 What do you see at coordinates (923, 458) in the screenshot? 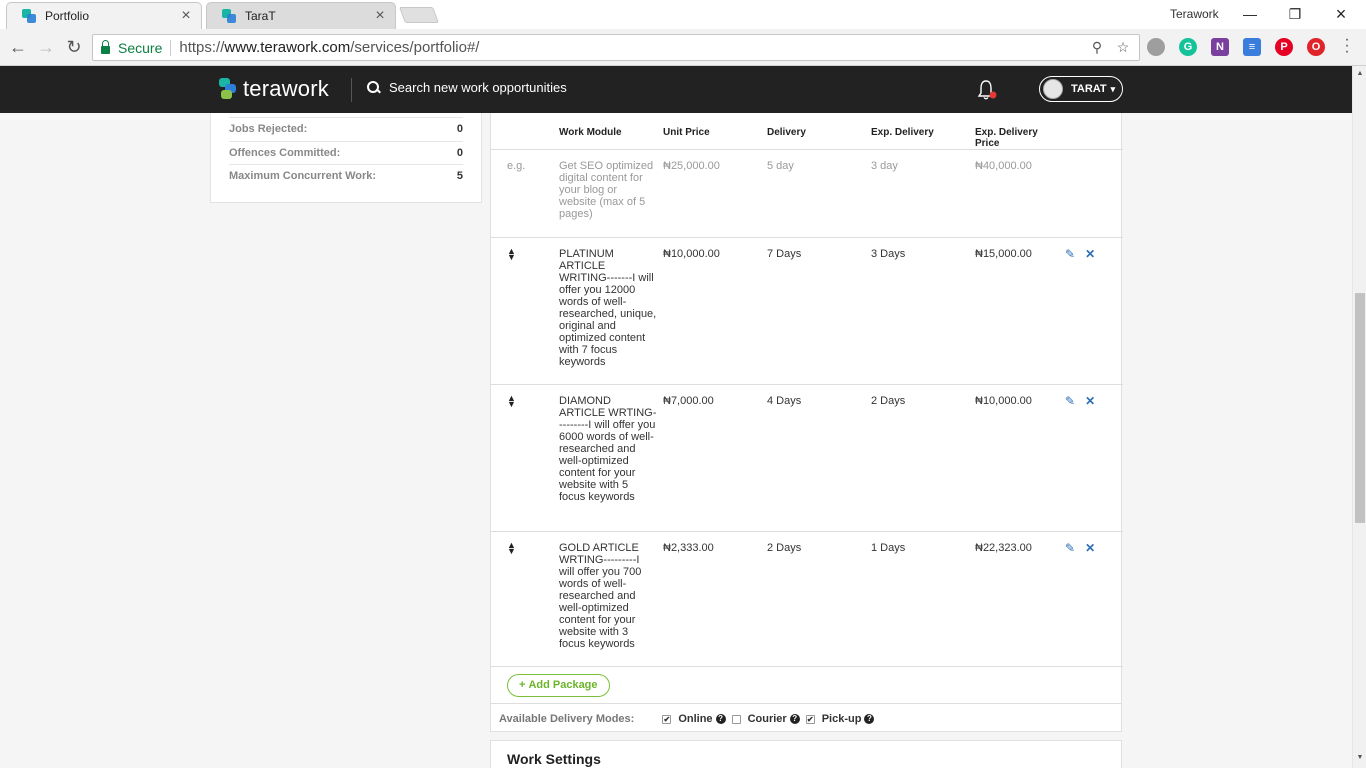
I see `package-exp-delivery: 2 Days` at bounding box center [923, 458].